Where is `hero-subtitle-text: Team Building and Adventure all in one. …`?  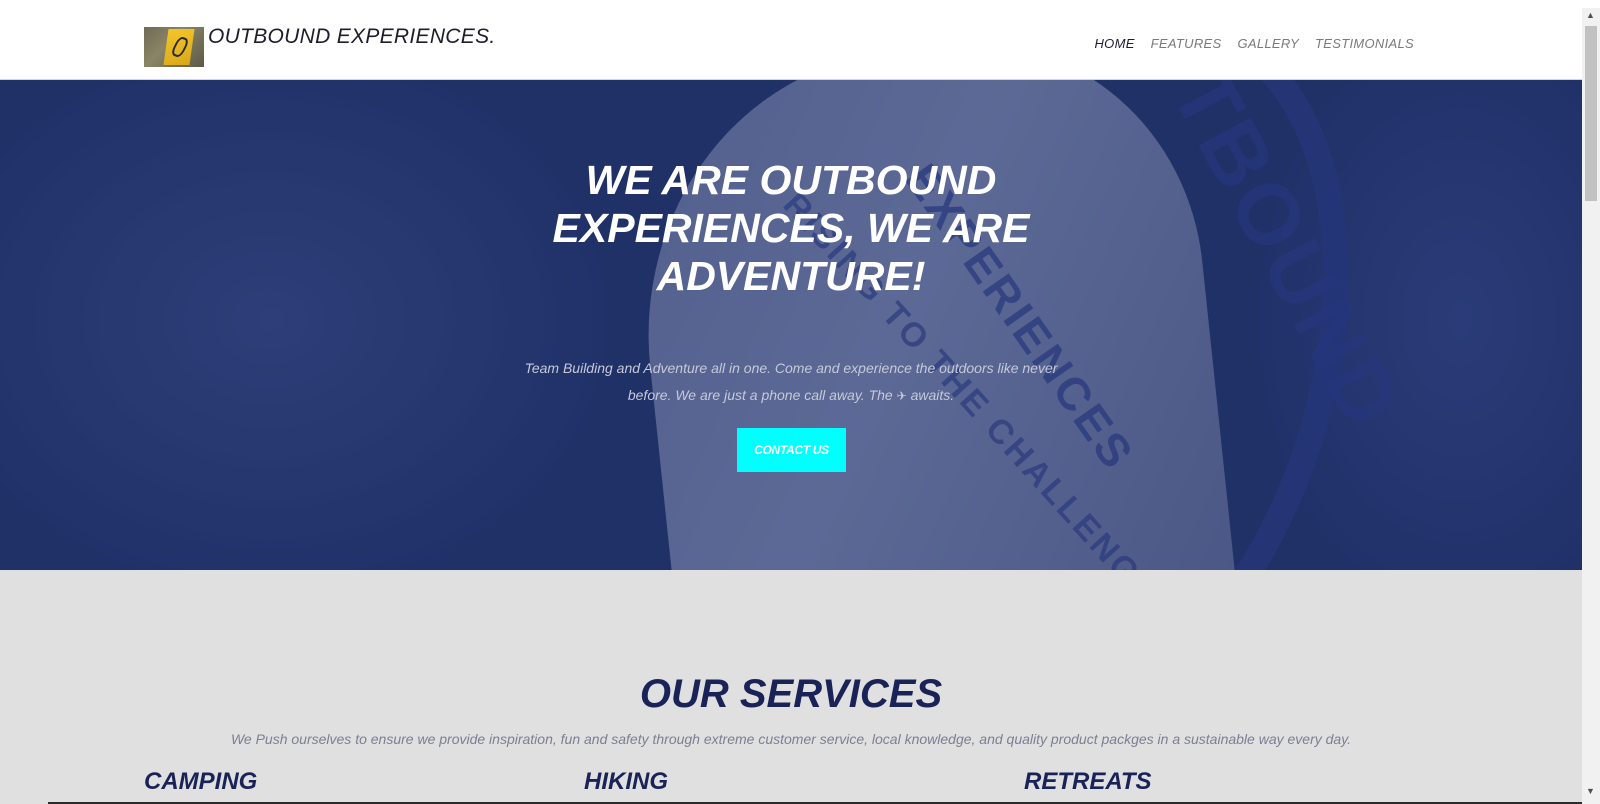 hero-subtitle-text: Team Building and Adventure all in one. … is located at coordinates (791, 381).